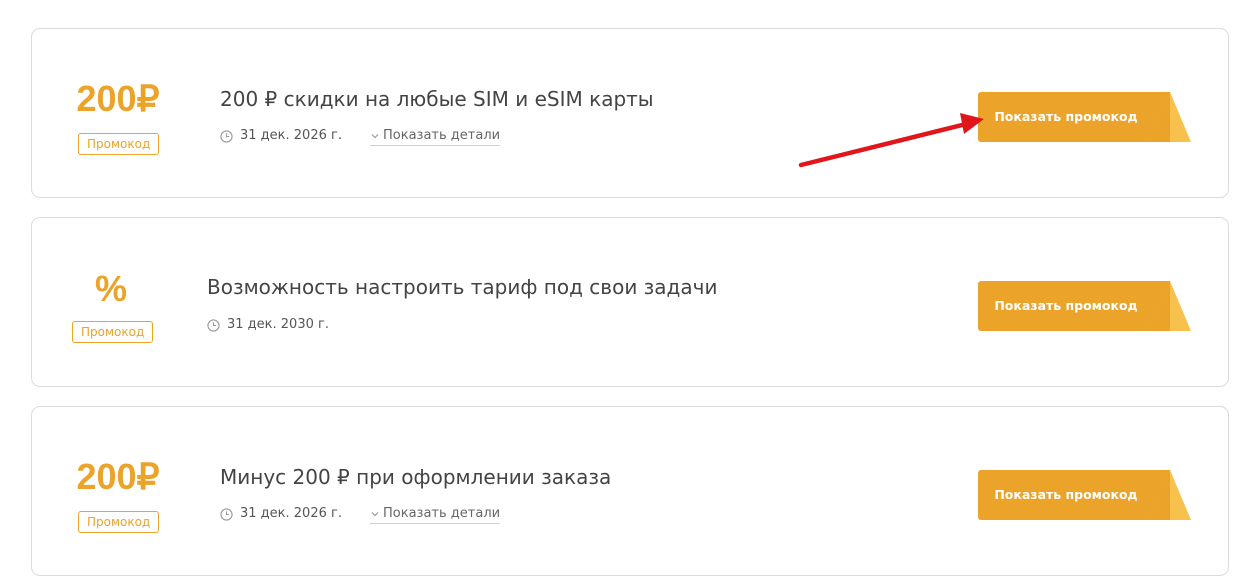  What do you see at coordinates (437, 99) in the screenshot?
I see `offer-title: 200 ₽ скидки на любые SIM и eSIM карты` at bounding box center [437, 99].